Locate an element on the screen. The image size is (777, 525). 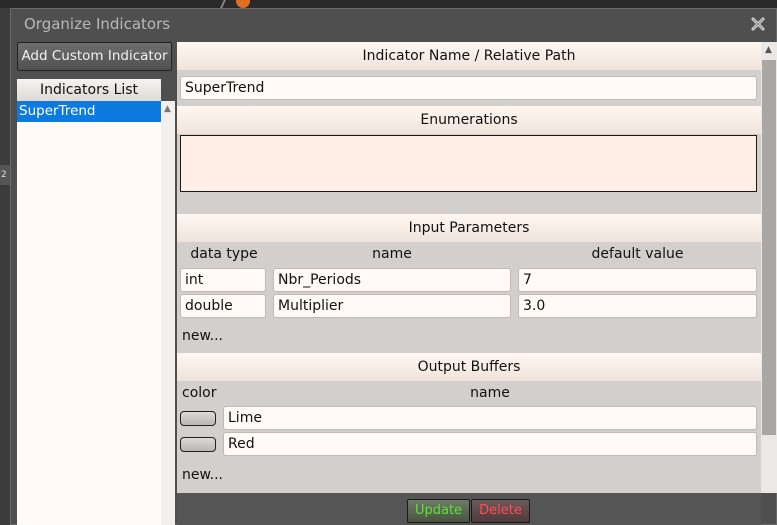
scrollbar-thumb is located at coordinates (769, 247).